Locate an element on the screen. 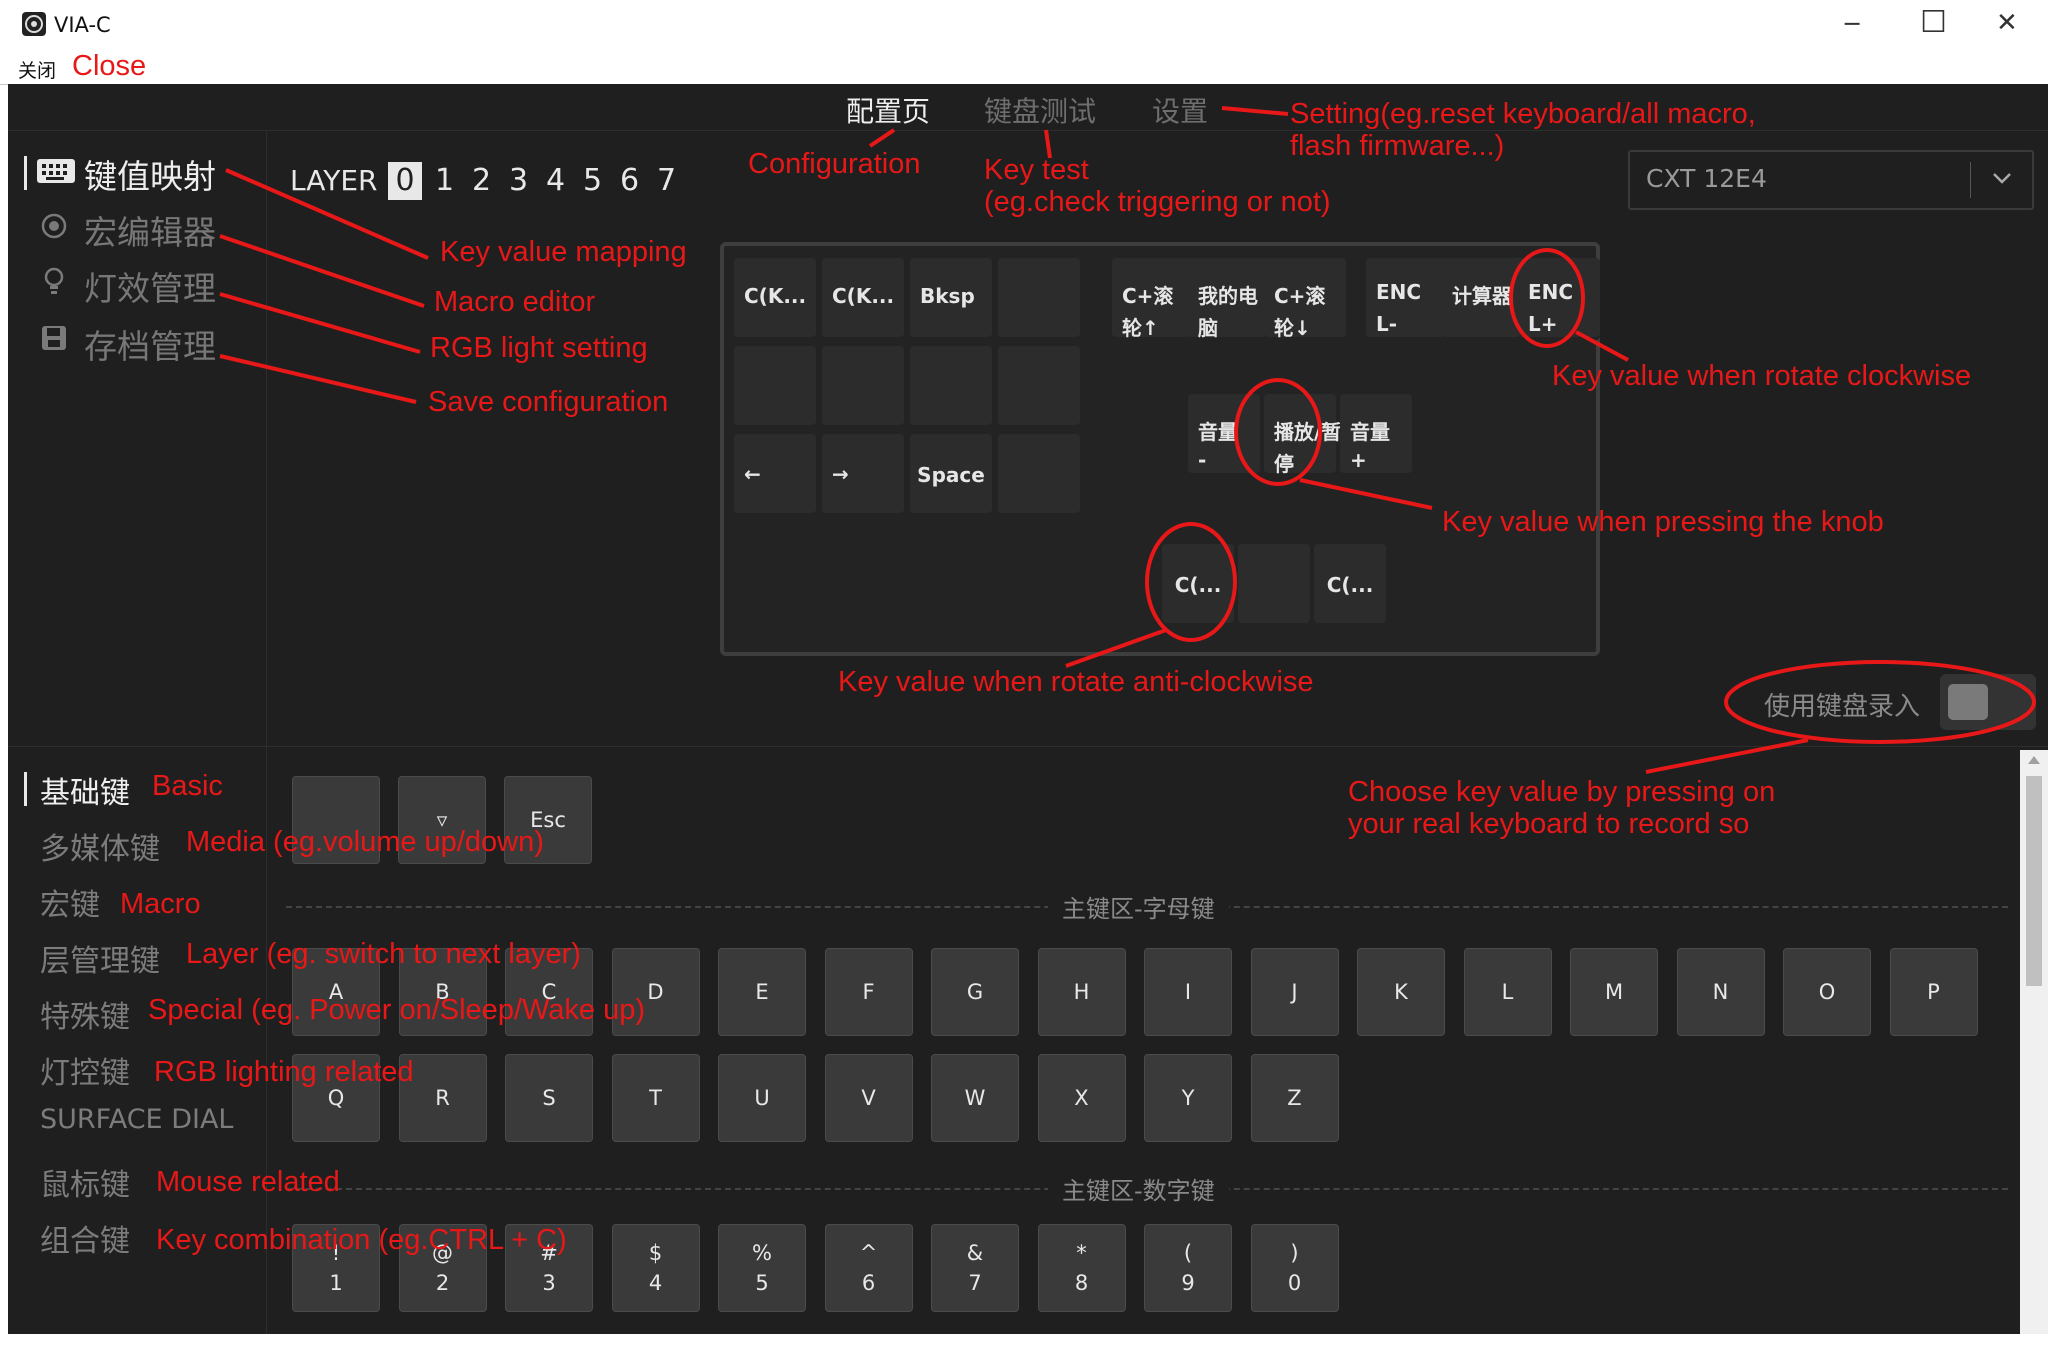  picker-key-l: L is located at coordinates (1507, 992).